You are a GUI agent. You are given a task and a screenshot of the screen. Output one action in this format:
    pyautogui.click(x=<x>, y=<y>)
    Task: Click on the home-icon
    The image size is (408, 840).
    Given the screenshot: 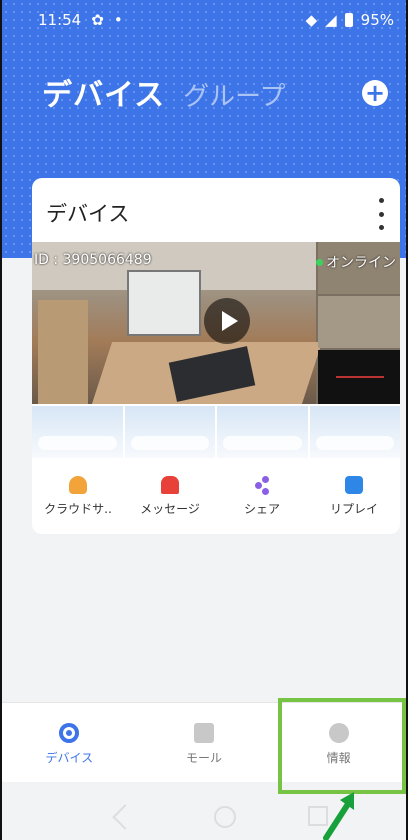 What is the action you would take?
    pyautogui.click(x=225, y=817)
    